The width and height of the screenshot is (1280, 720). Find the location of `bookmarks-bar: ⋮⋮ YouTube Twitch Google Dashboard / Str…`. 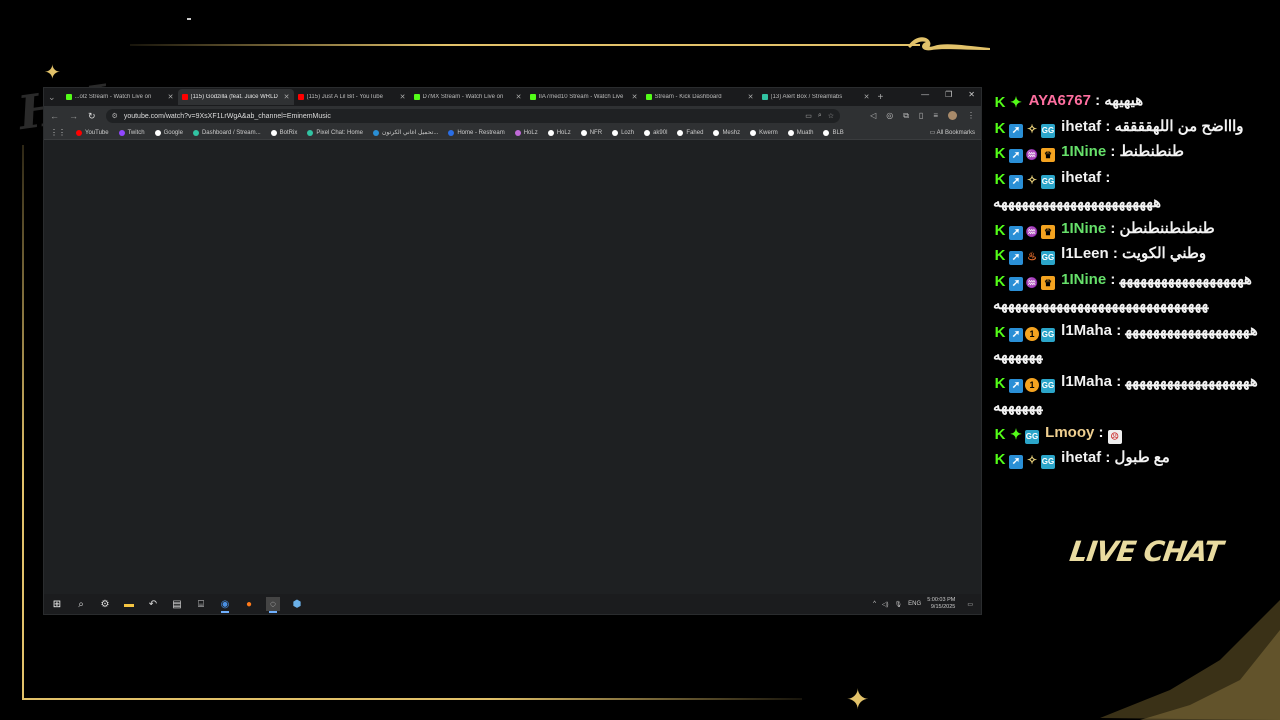

bookmarks-bar: ⋮⋮ YouTube Twitch Google Dashboard / Str… is located at coordinates (512, 133).